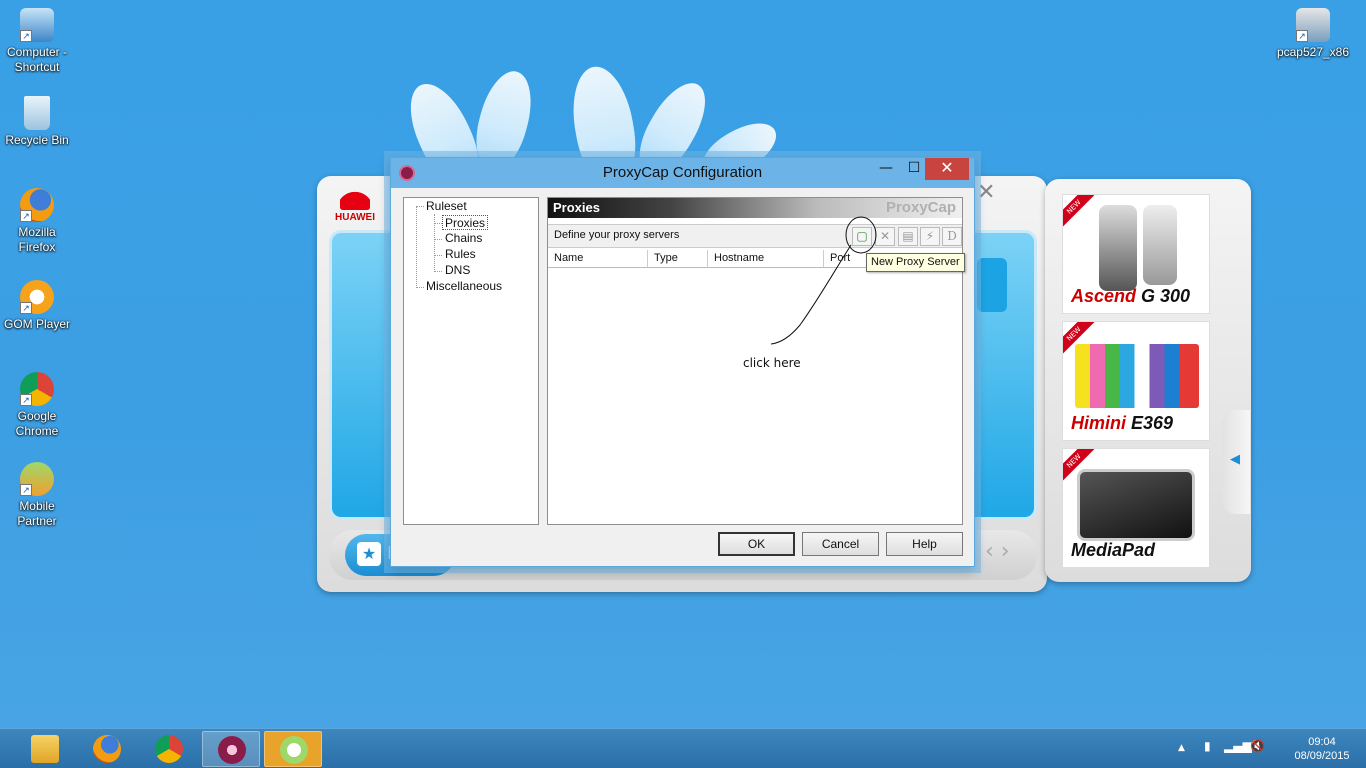  I want to click on taskbar-proxycap, so click(231, 749).